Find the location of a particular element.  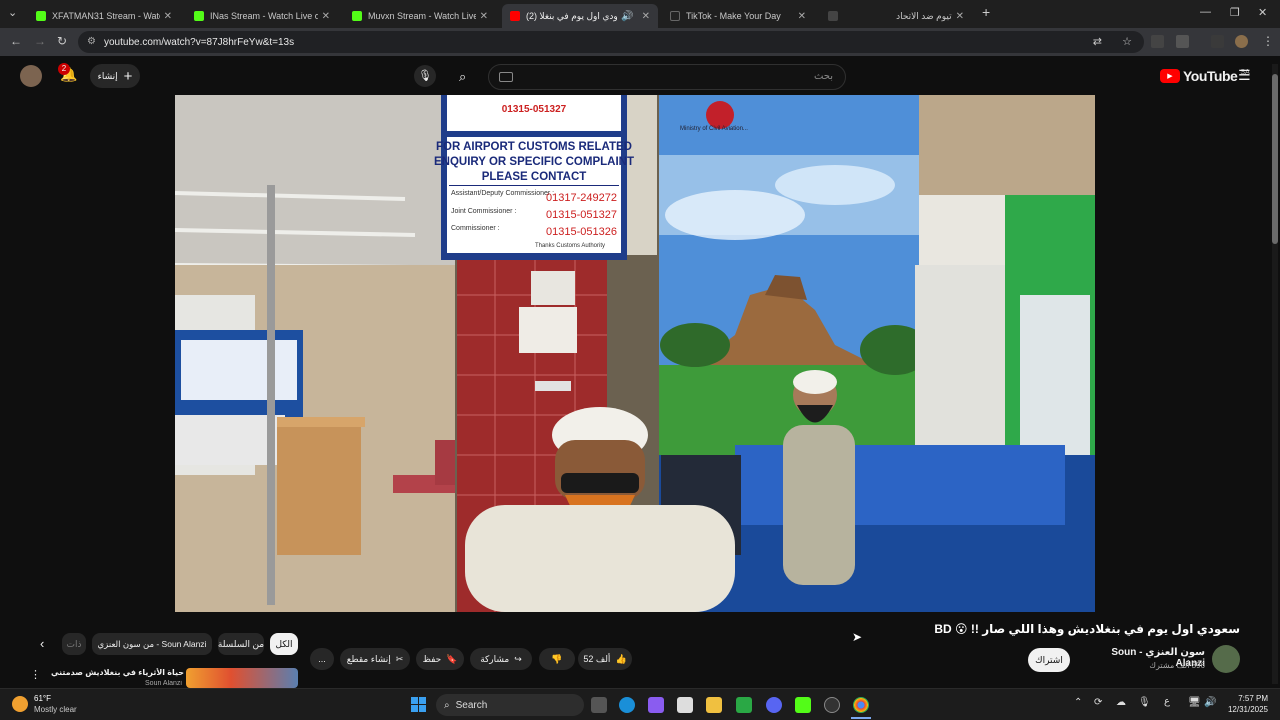

chrome-icon is located at coordinates (861, 705).